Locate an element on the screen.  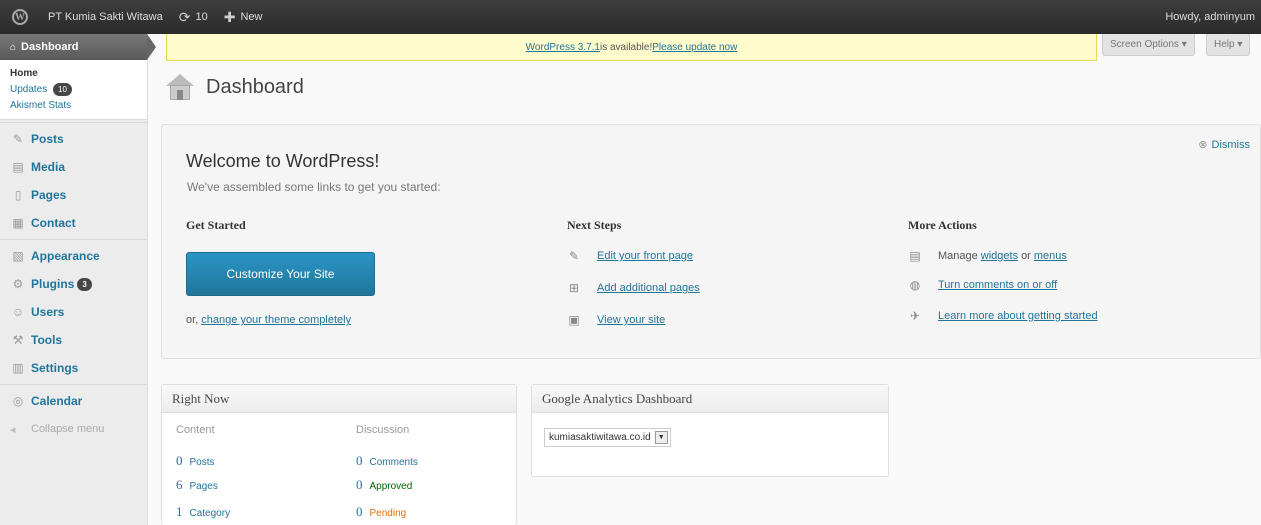
profile-select-value: kumiasaktiwitawa.co.id is located at coordinates (600, 437).